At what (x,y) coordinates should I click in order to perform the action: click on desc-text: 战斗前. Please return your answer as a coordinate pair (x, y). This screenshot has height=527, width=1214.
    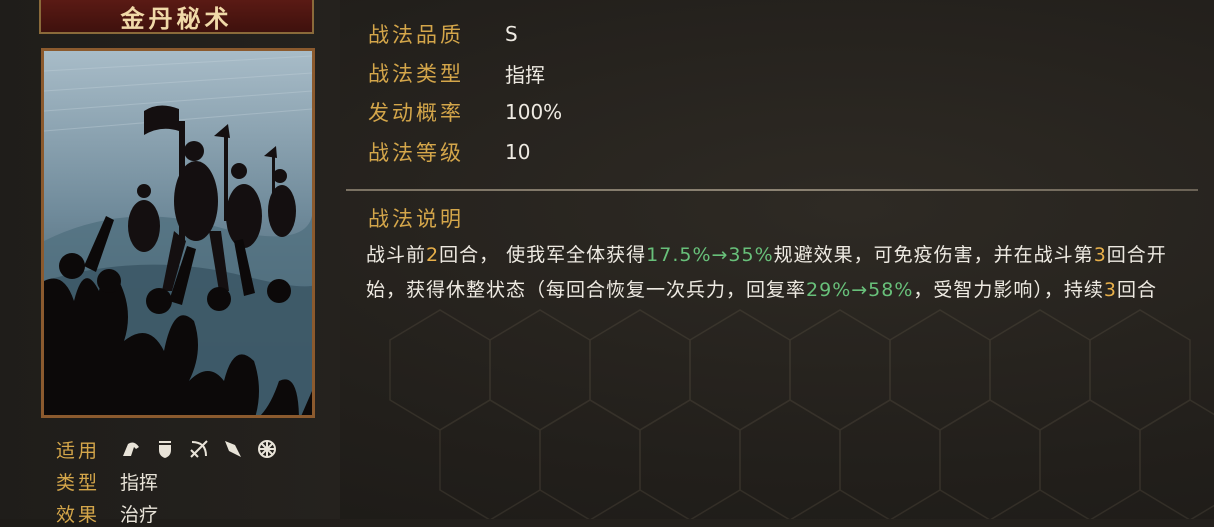
    Looking at the image, I should click on (396, 255).